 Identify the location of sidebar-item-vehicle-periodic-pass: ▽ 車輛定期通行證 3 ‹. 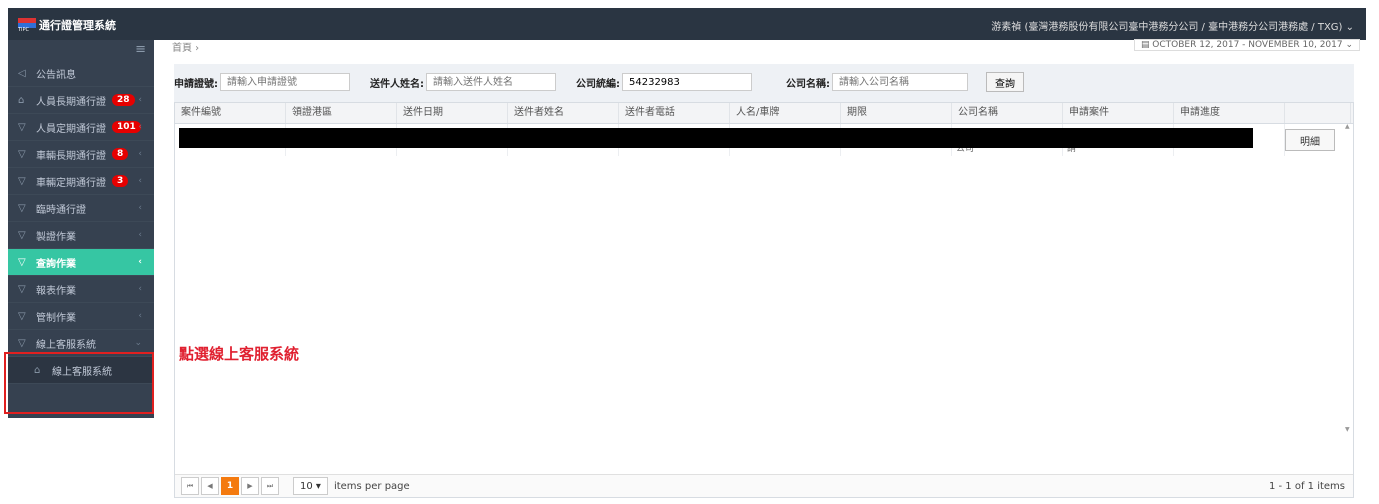
(81, 181).